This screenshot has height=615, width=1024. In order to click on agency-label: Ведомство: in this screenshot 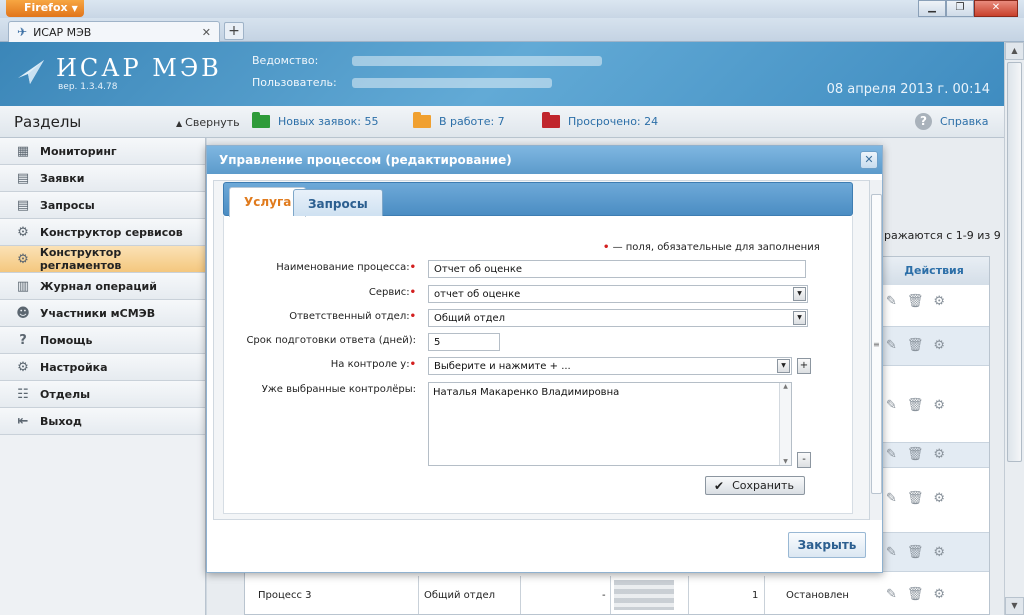, I will do `click(285, 60)`.